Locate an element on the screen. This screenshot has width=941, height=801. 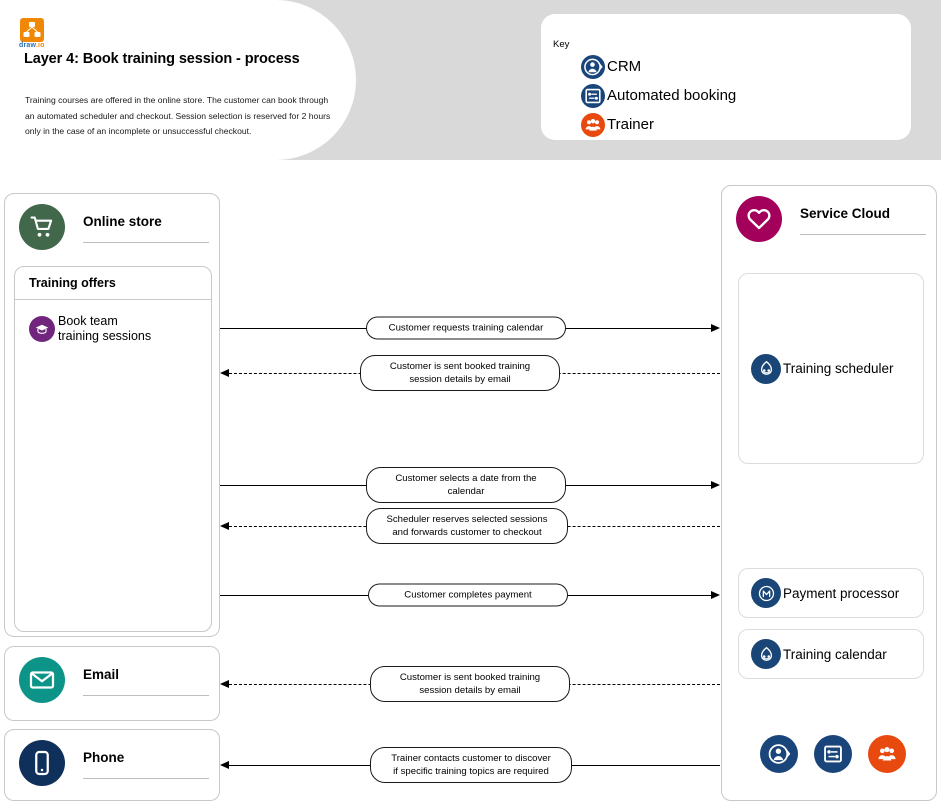
key-item-crm: CRM is located at coordinates (658, 66).